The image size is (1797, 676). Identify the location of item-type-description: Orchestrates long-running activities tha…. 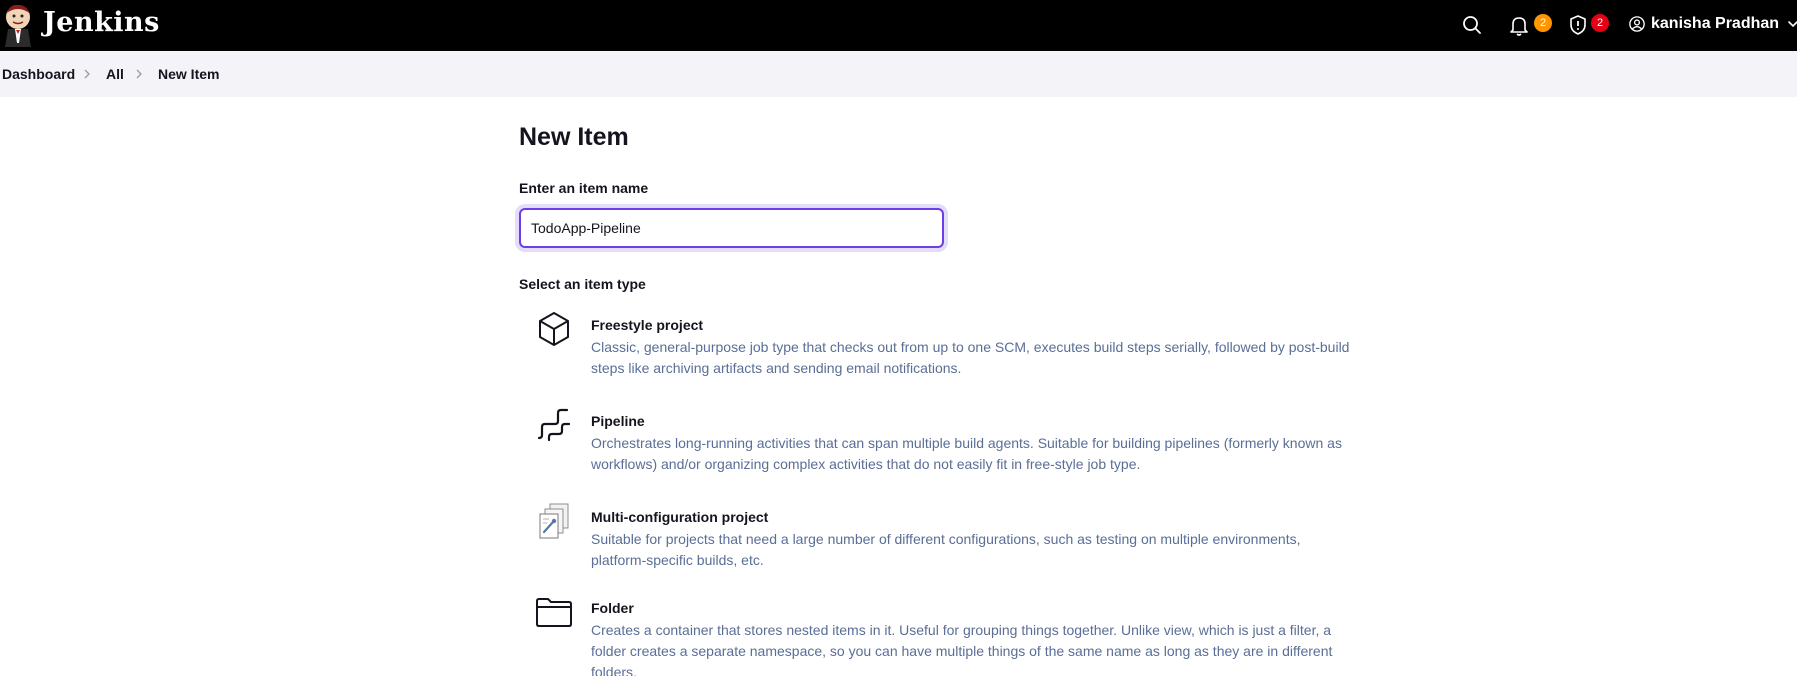
(966, 453).